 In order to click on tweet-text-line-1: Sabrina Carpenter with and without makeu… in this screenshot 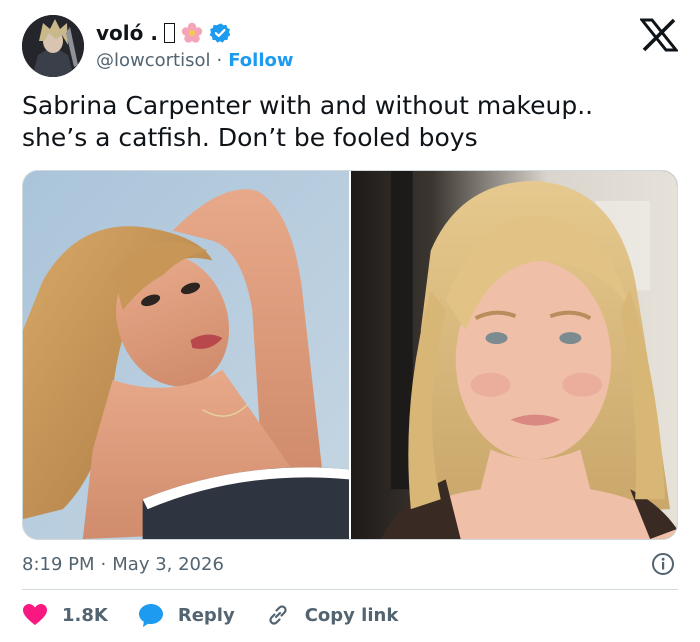, I will do `click(308, 105)`.